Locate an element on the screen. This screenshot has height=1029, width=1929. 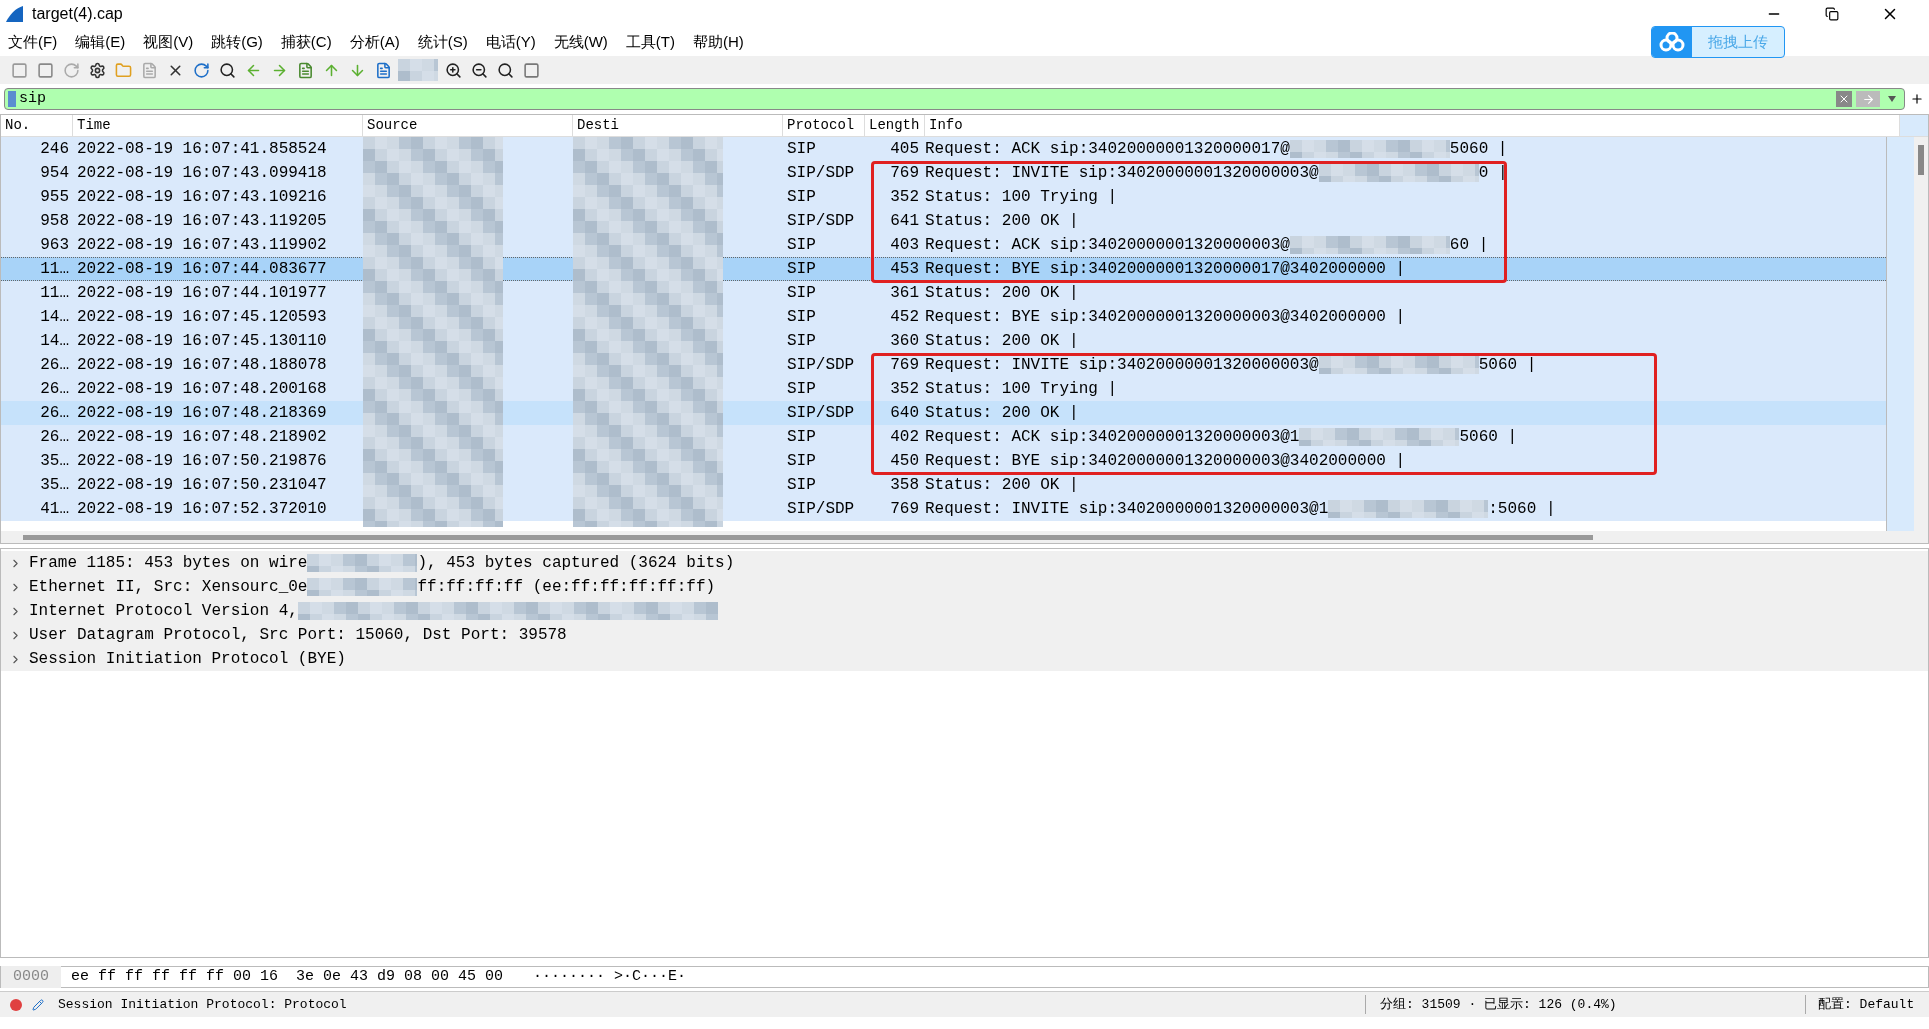
table-cell: 358 is located at coordinates (904, 485).